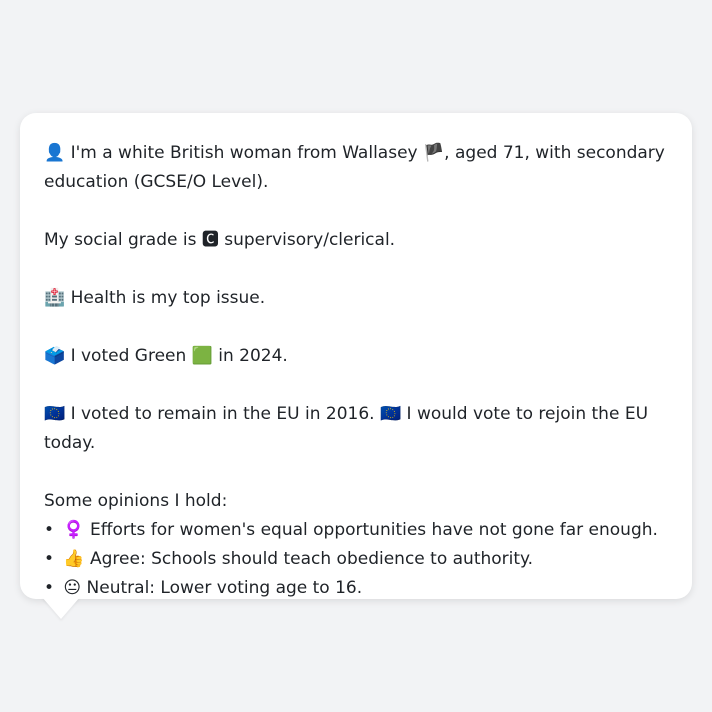 Image resolution: width=712 pixels, height=712 pixels. I want to click on top-issue-text: Health is my top issue., so click(168, 298).